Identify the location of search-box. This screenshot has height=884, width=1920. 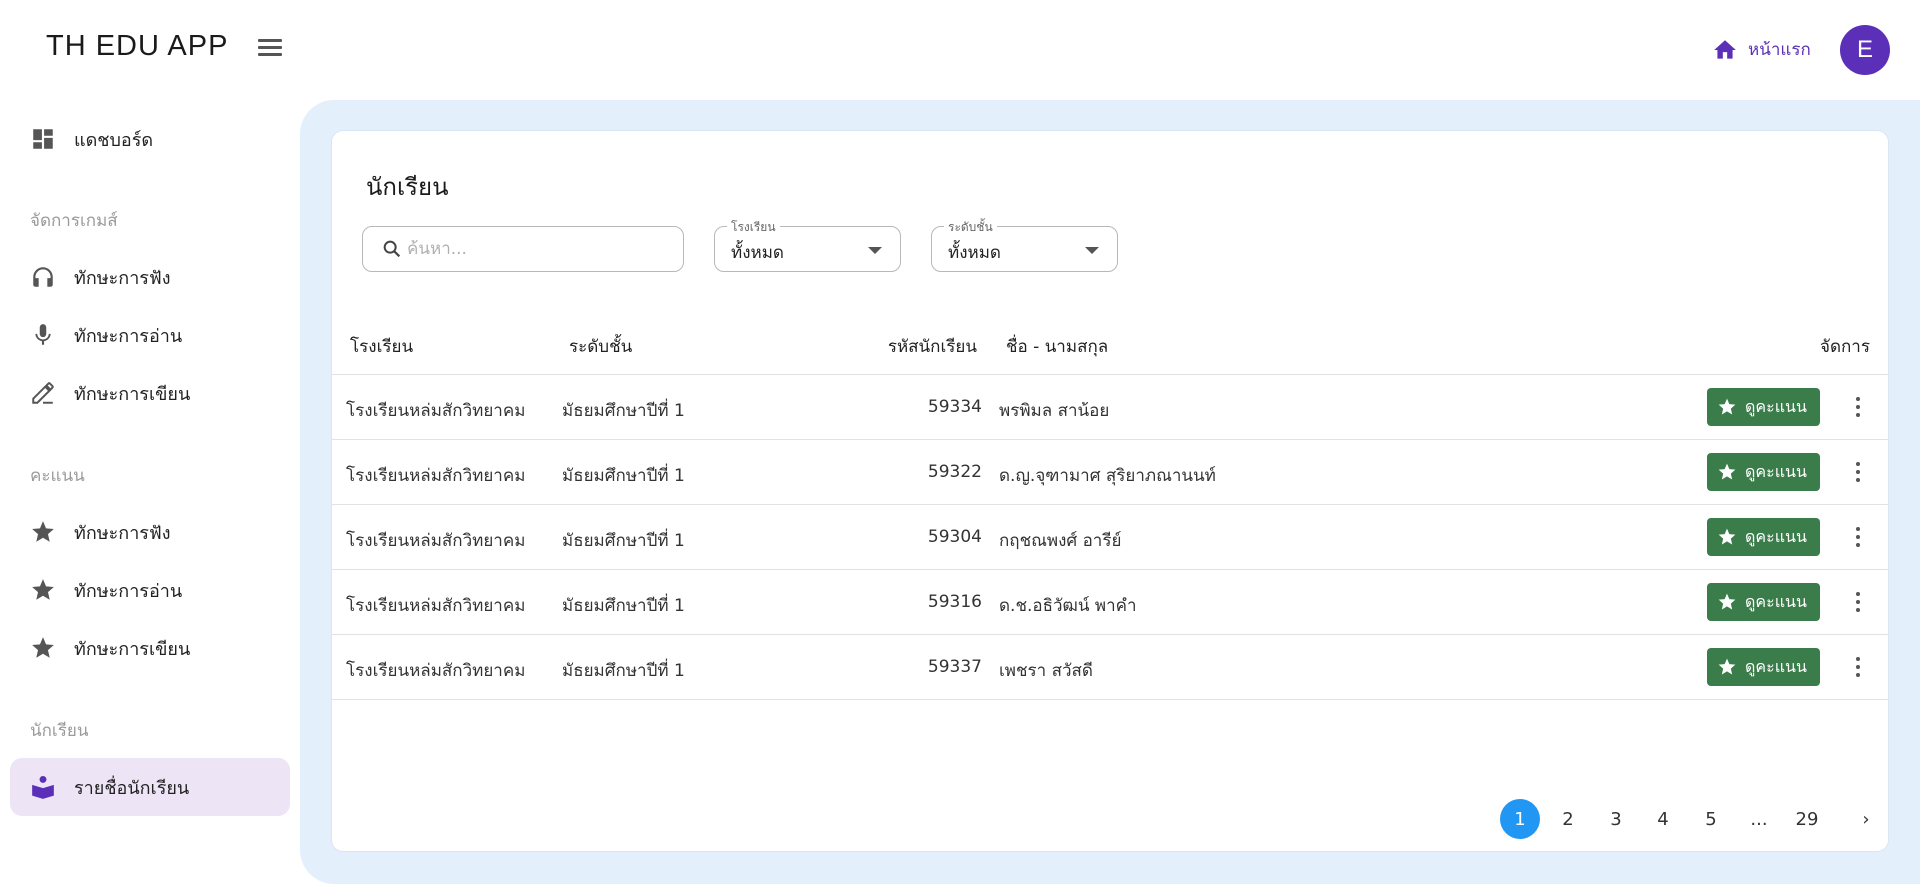
(523, 249).